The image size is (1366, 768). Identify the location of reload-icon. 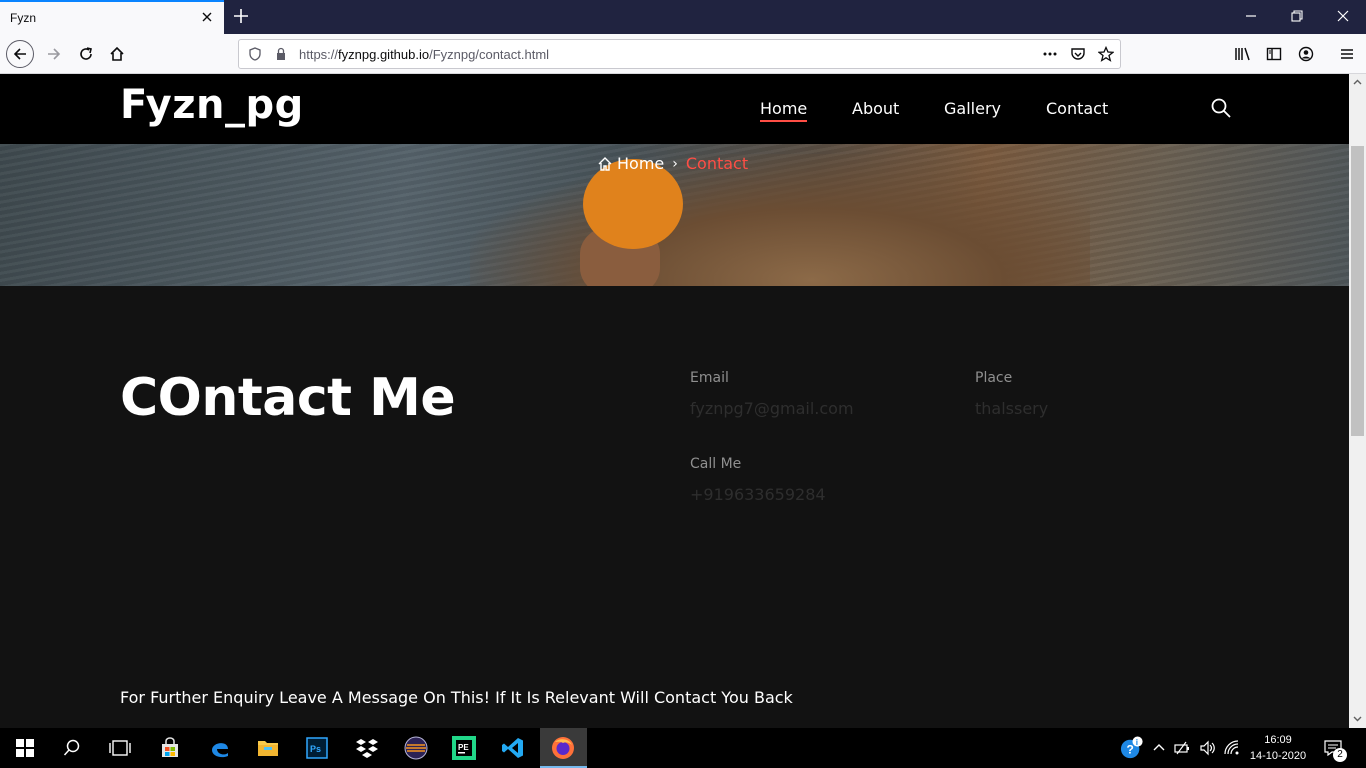
(86, 53).